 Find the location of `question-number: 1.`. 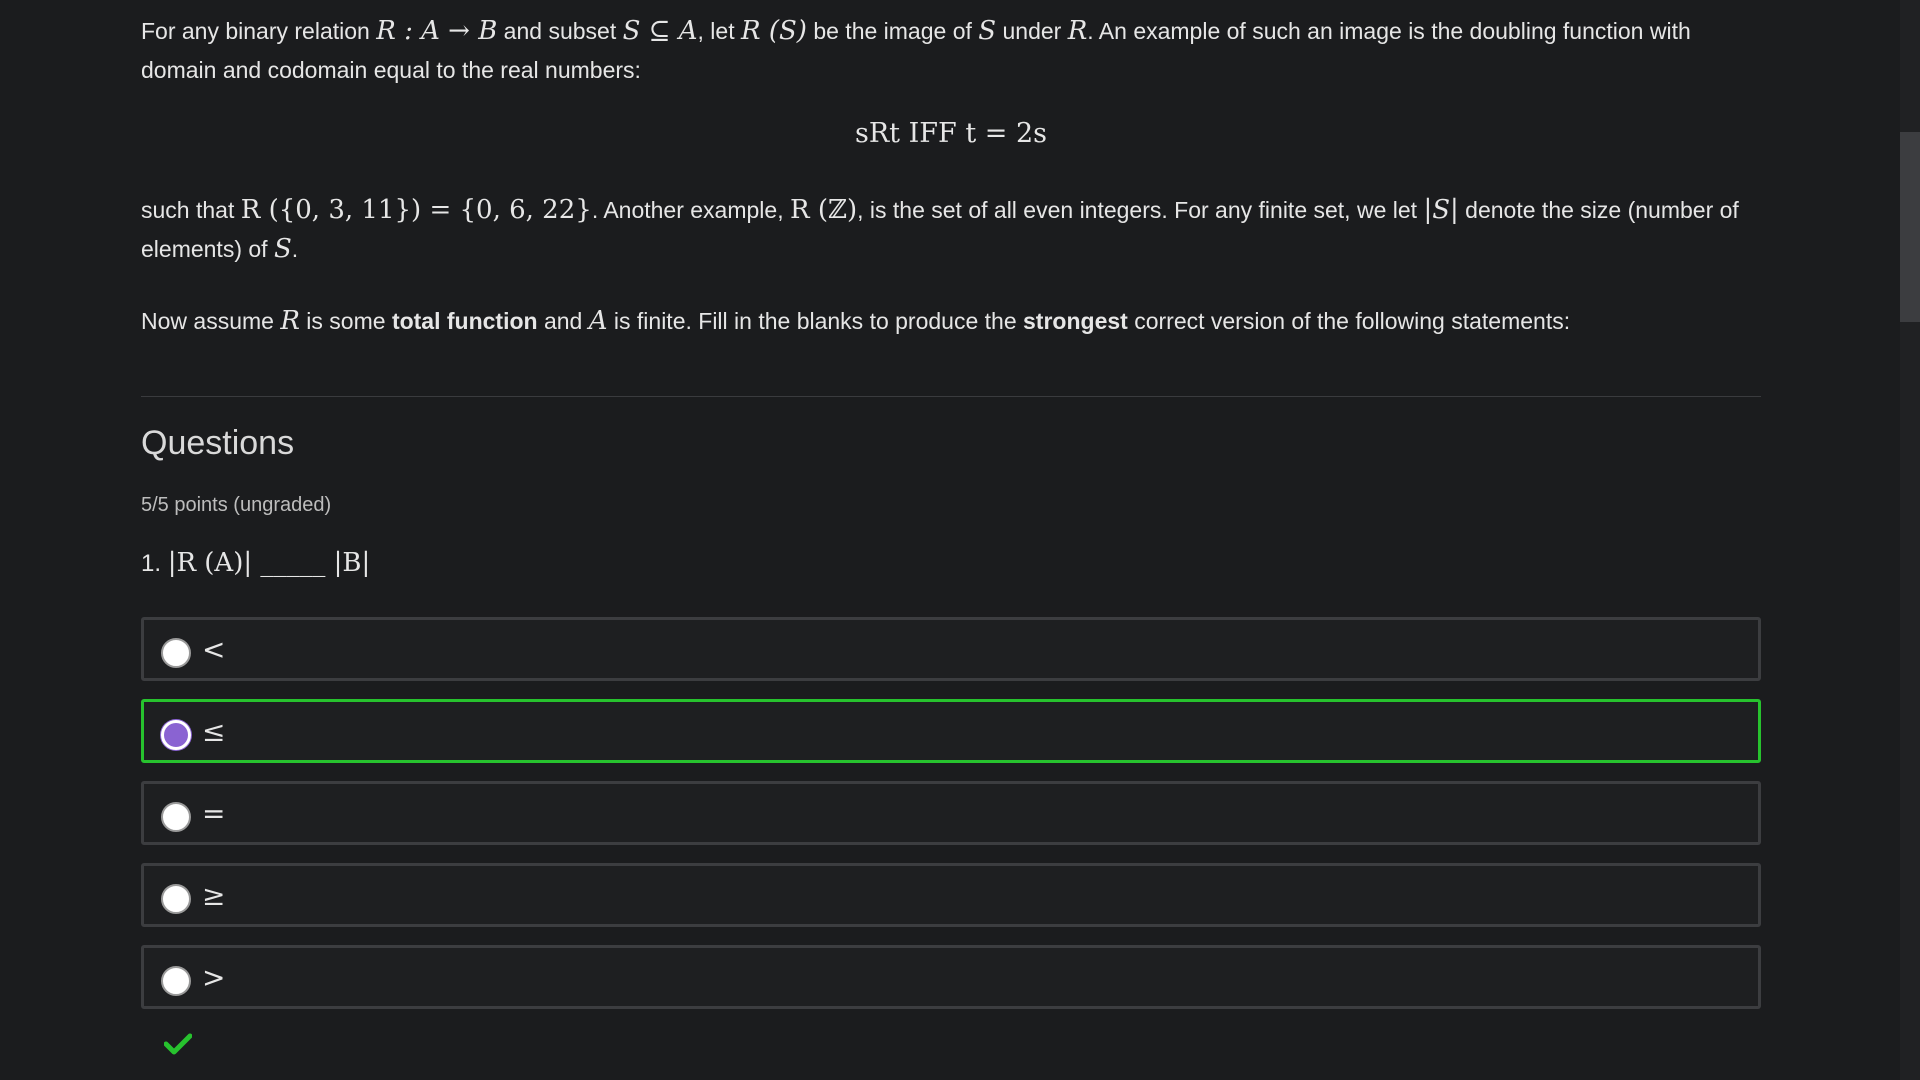

question-number: 1. is located at coordinates (151, 563).